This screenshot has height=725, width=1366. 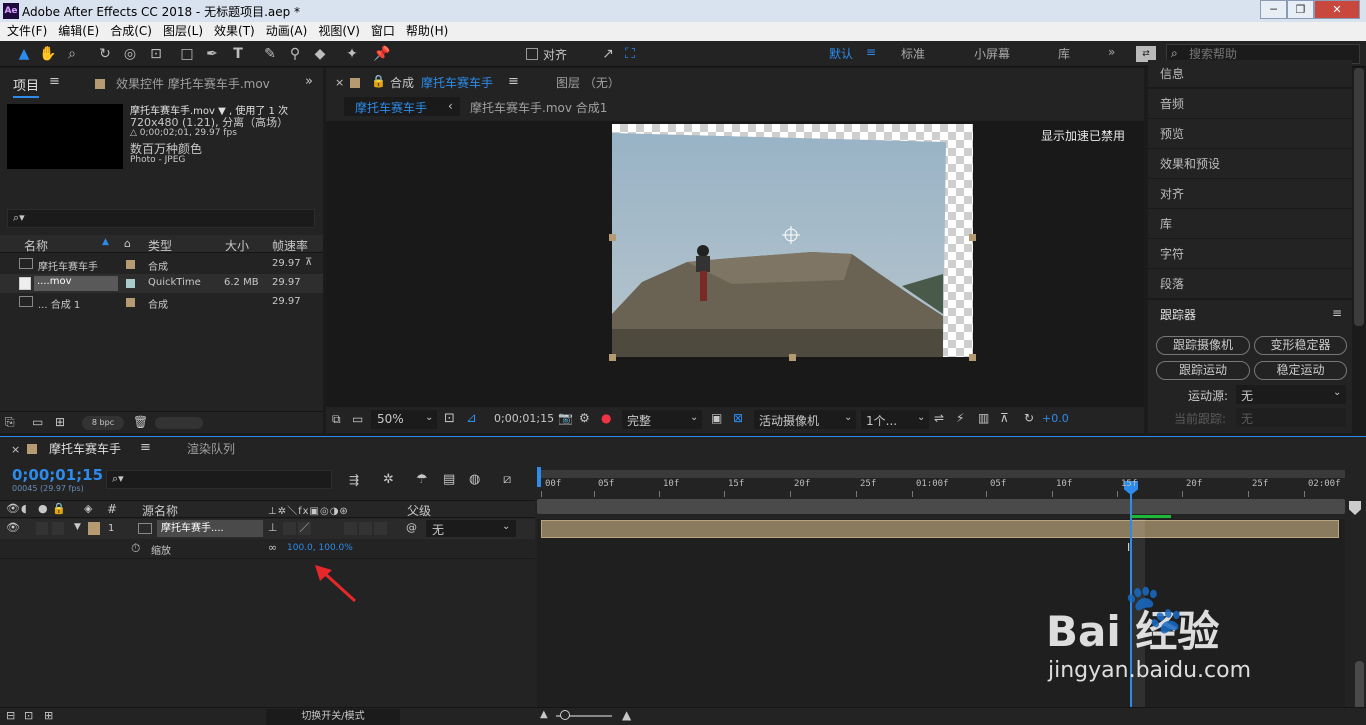 What do you see at coordinates (404, 419) in the screenshot?
I see `zoom-select: 50% ⌄` at bounding box center [404, 419].